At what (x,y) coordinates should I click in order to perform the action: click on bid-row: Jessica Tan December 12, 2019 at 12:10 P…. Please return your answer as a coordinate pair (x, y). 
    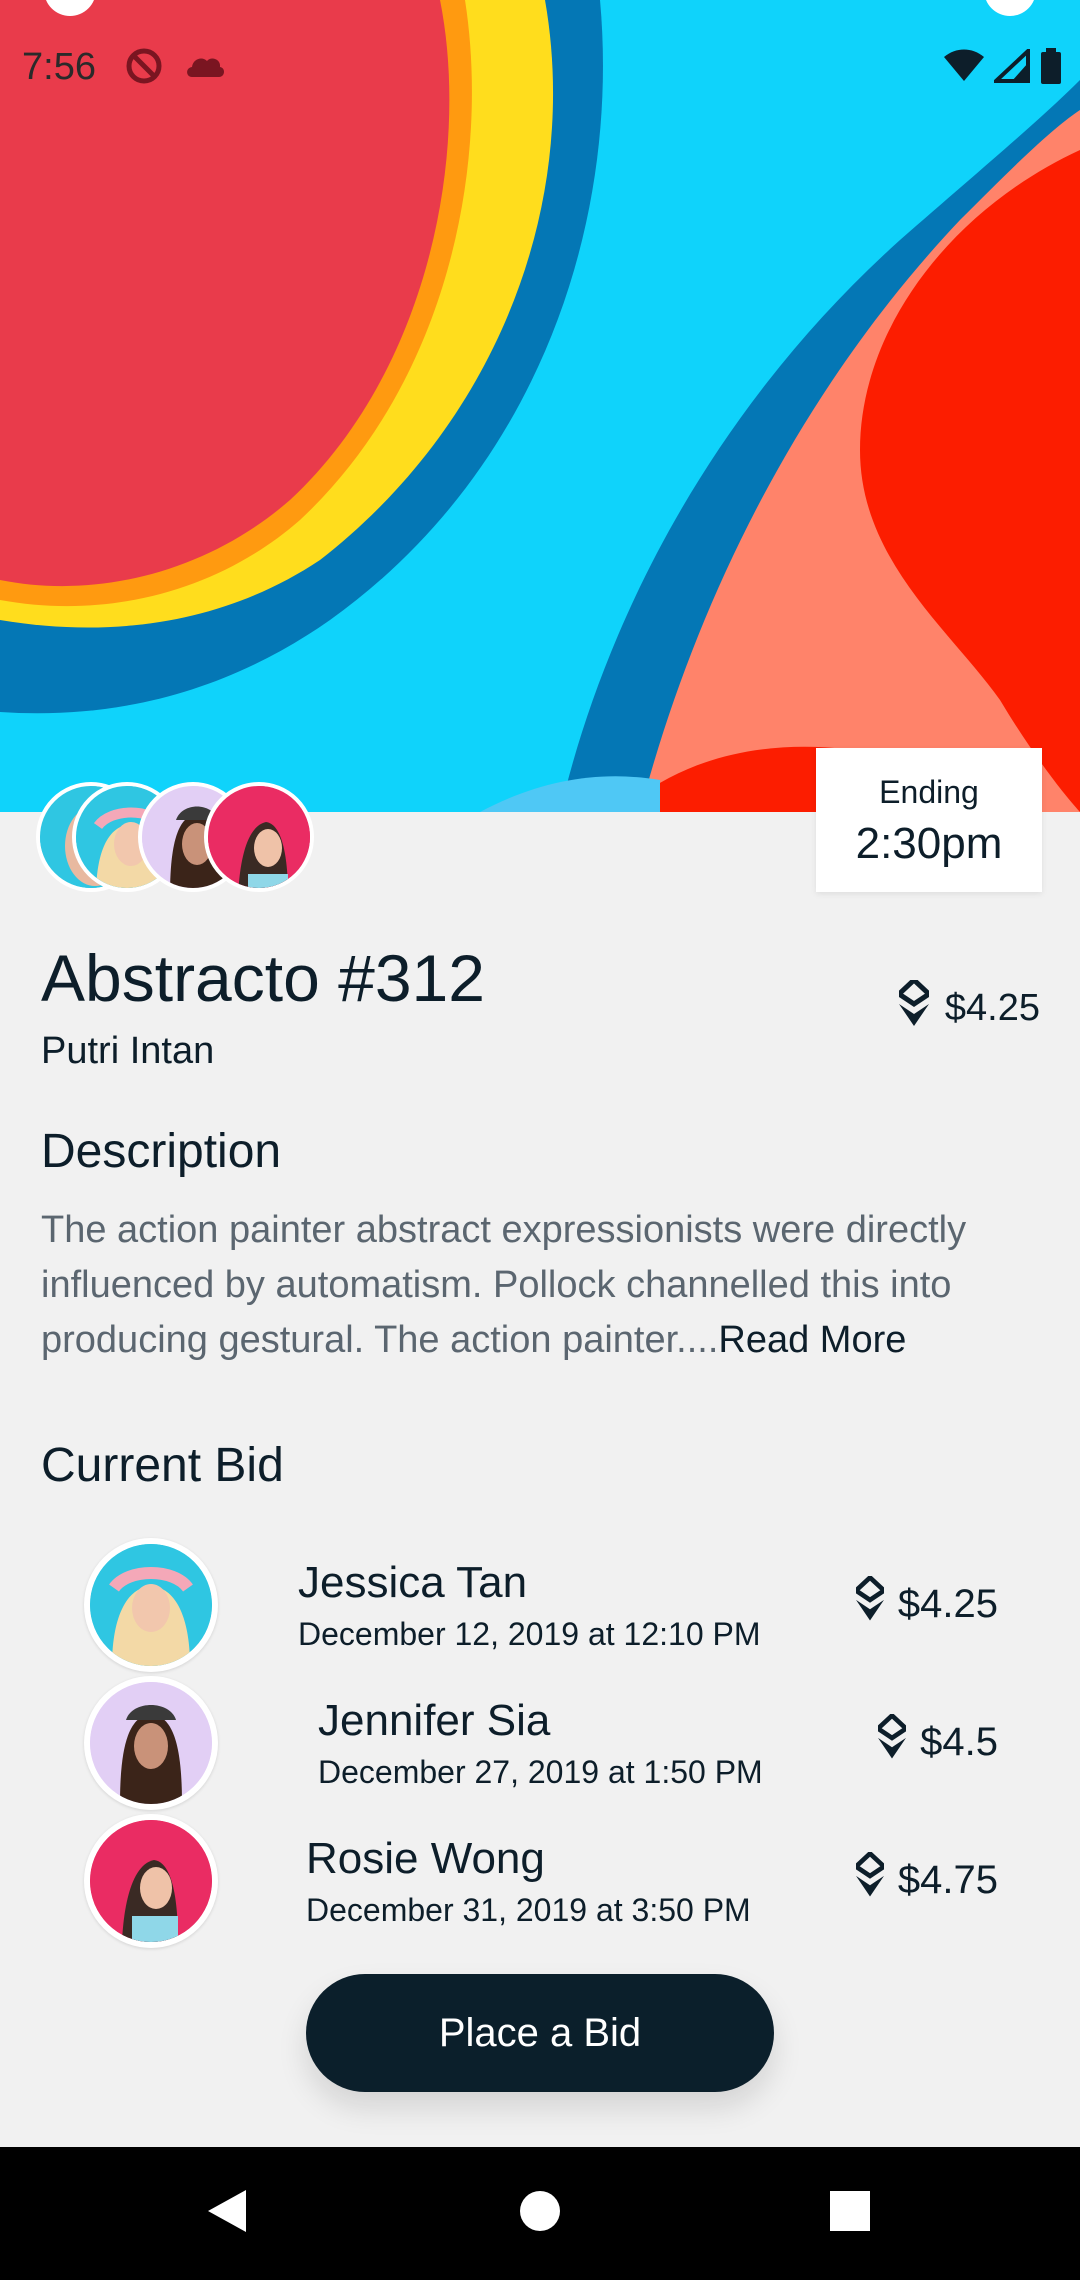
    Looking at the image, I should click on (540, 1605).